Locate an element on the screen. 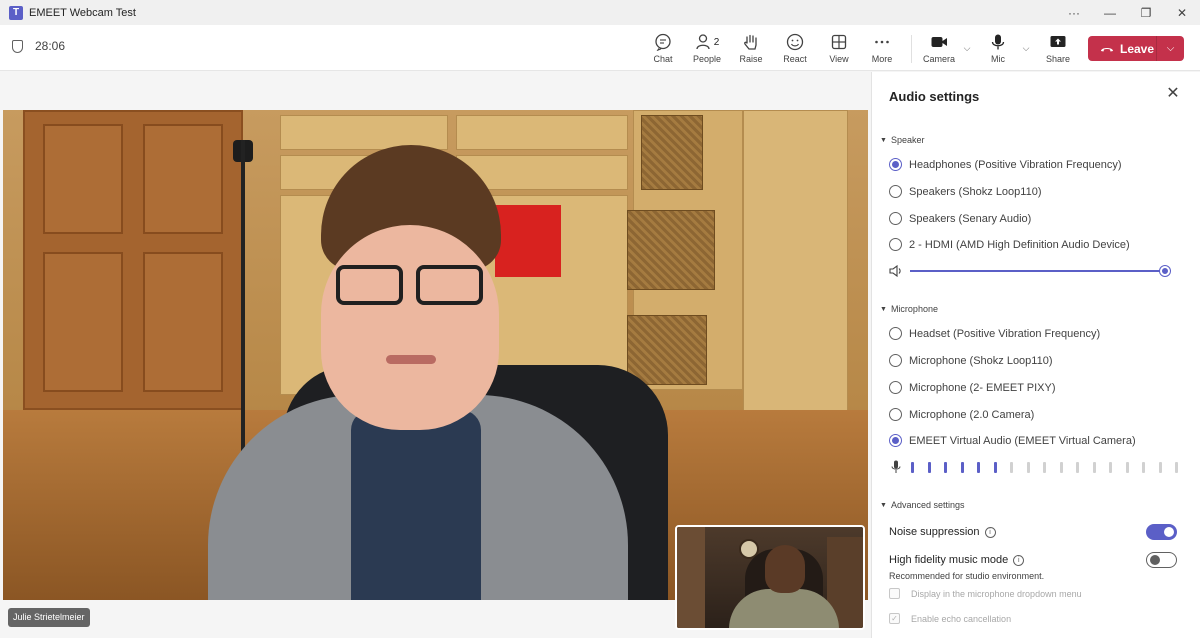 The height and width of the screenshot is (638, 1200). view-label: View is located at coordinates (839, 59).